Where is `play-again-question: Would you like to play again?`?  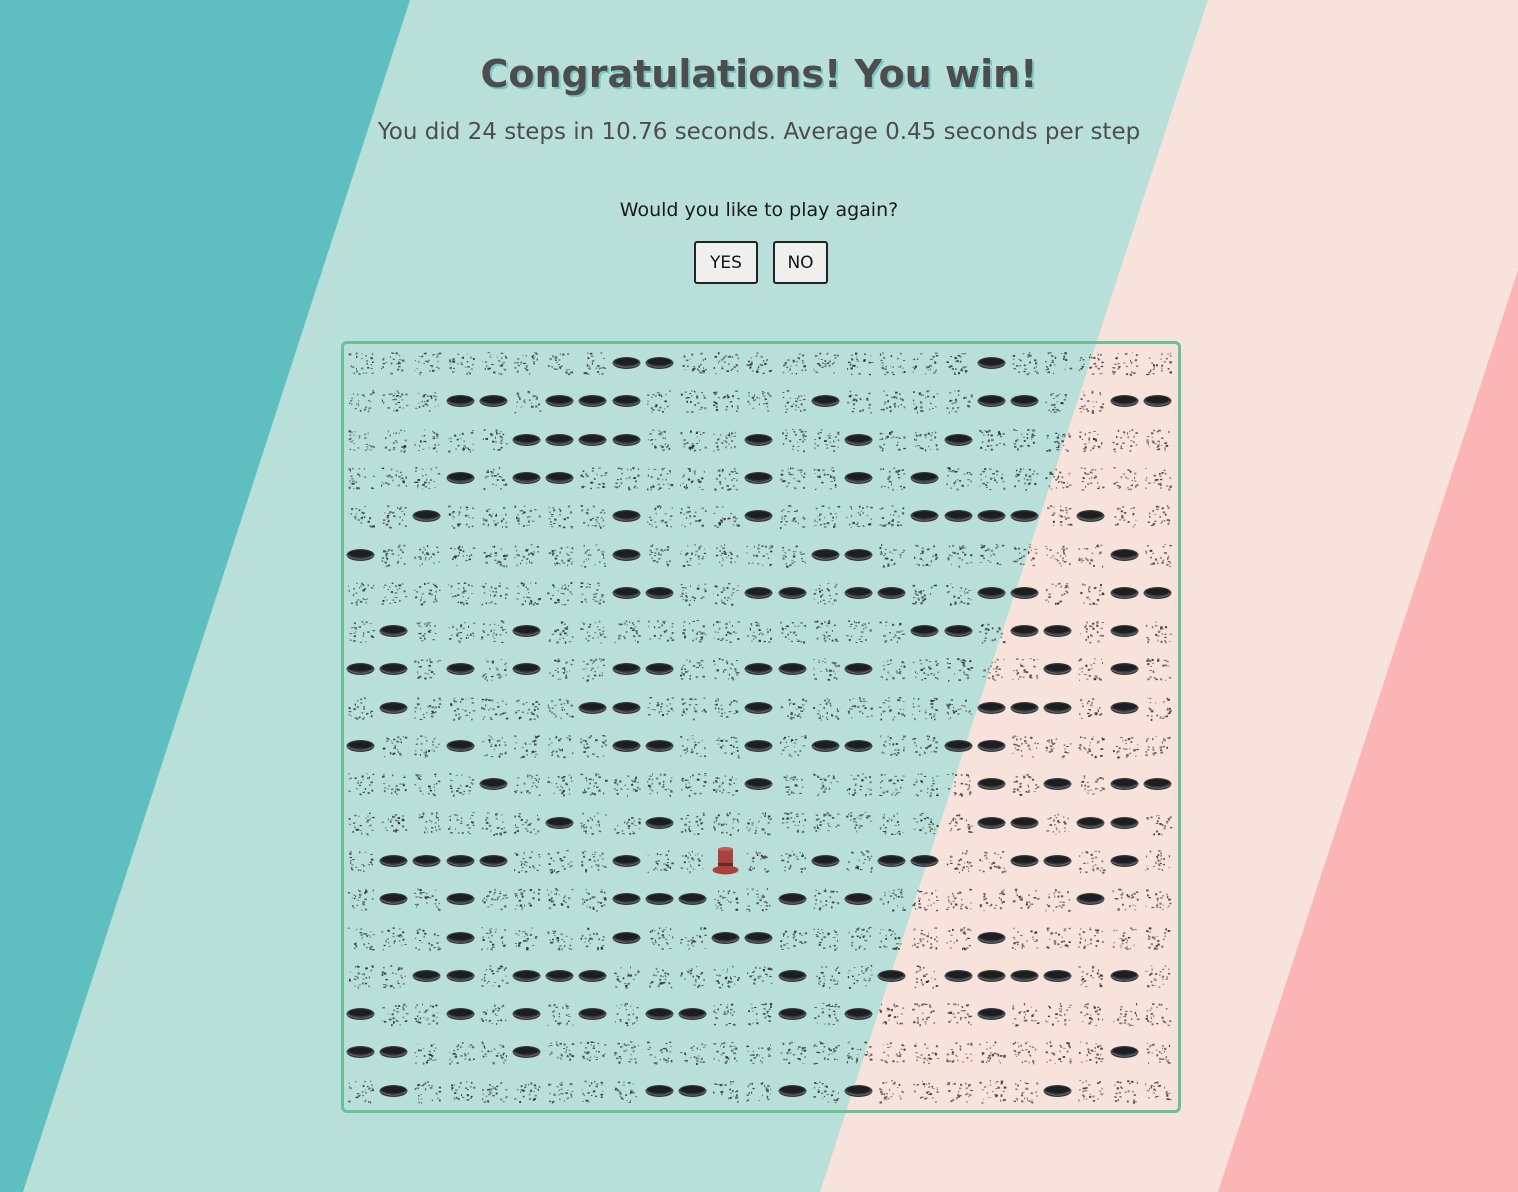 play-again-question: Would you like to play again? is located at coordinates (759, 210).